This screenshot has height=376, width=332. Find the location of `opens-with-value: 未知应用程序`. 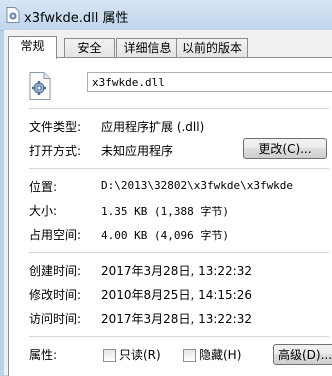

opens-with-value: 未知应用程序 is located at coordinates (137, 151).